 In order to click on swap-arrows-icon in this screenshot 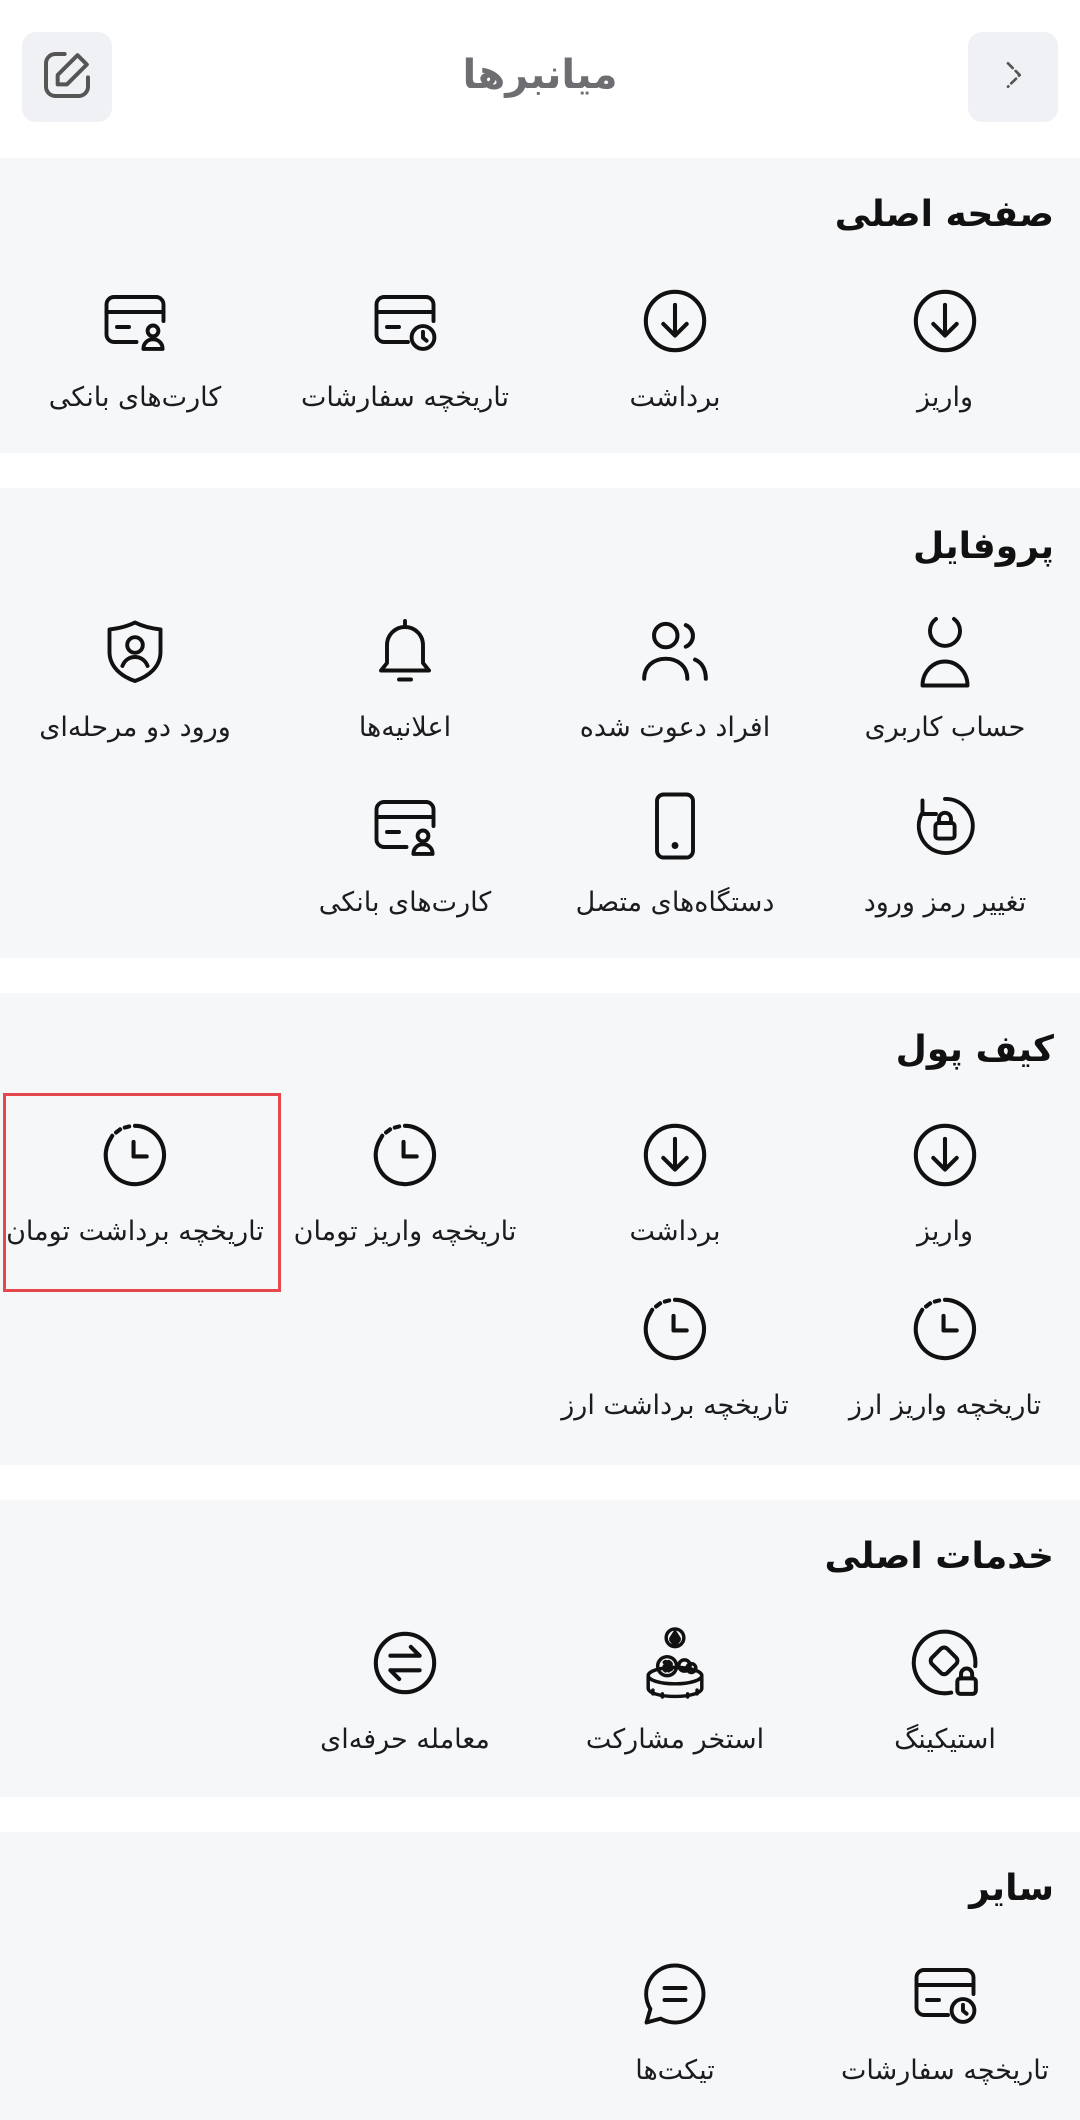, I will do `click(405, 1665)`.